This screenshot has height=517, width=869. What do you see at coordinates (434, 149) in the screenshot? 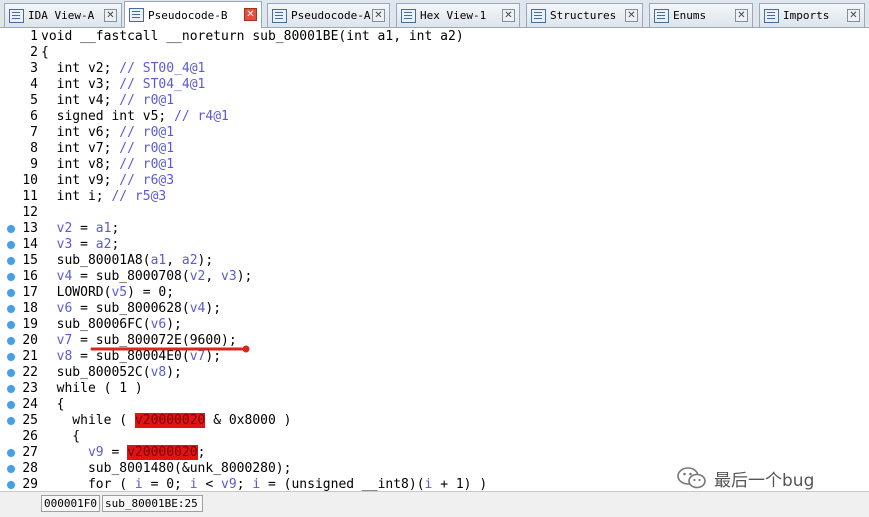
I see `code-line: 8 int v7; // r0@1` at bounding box center [434, 149].